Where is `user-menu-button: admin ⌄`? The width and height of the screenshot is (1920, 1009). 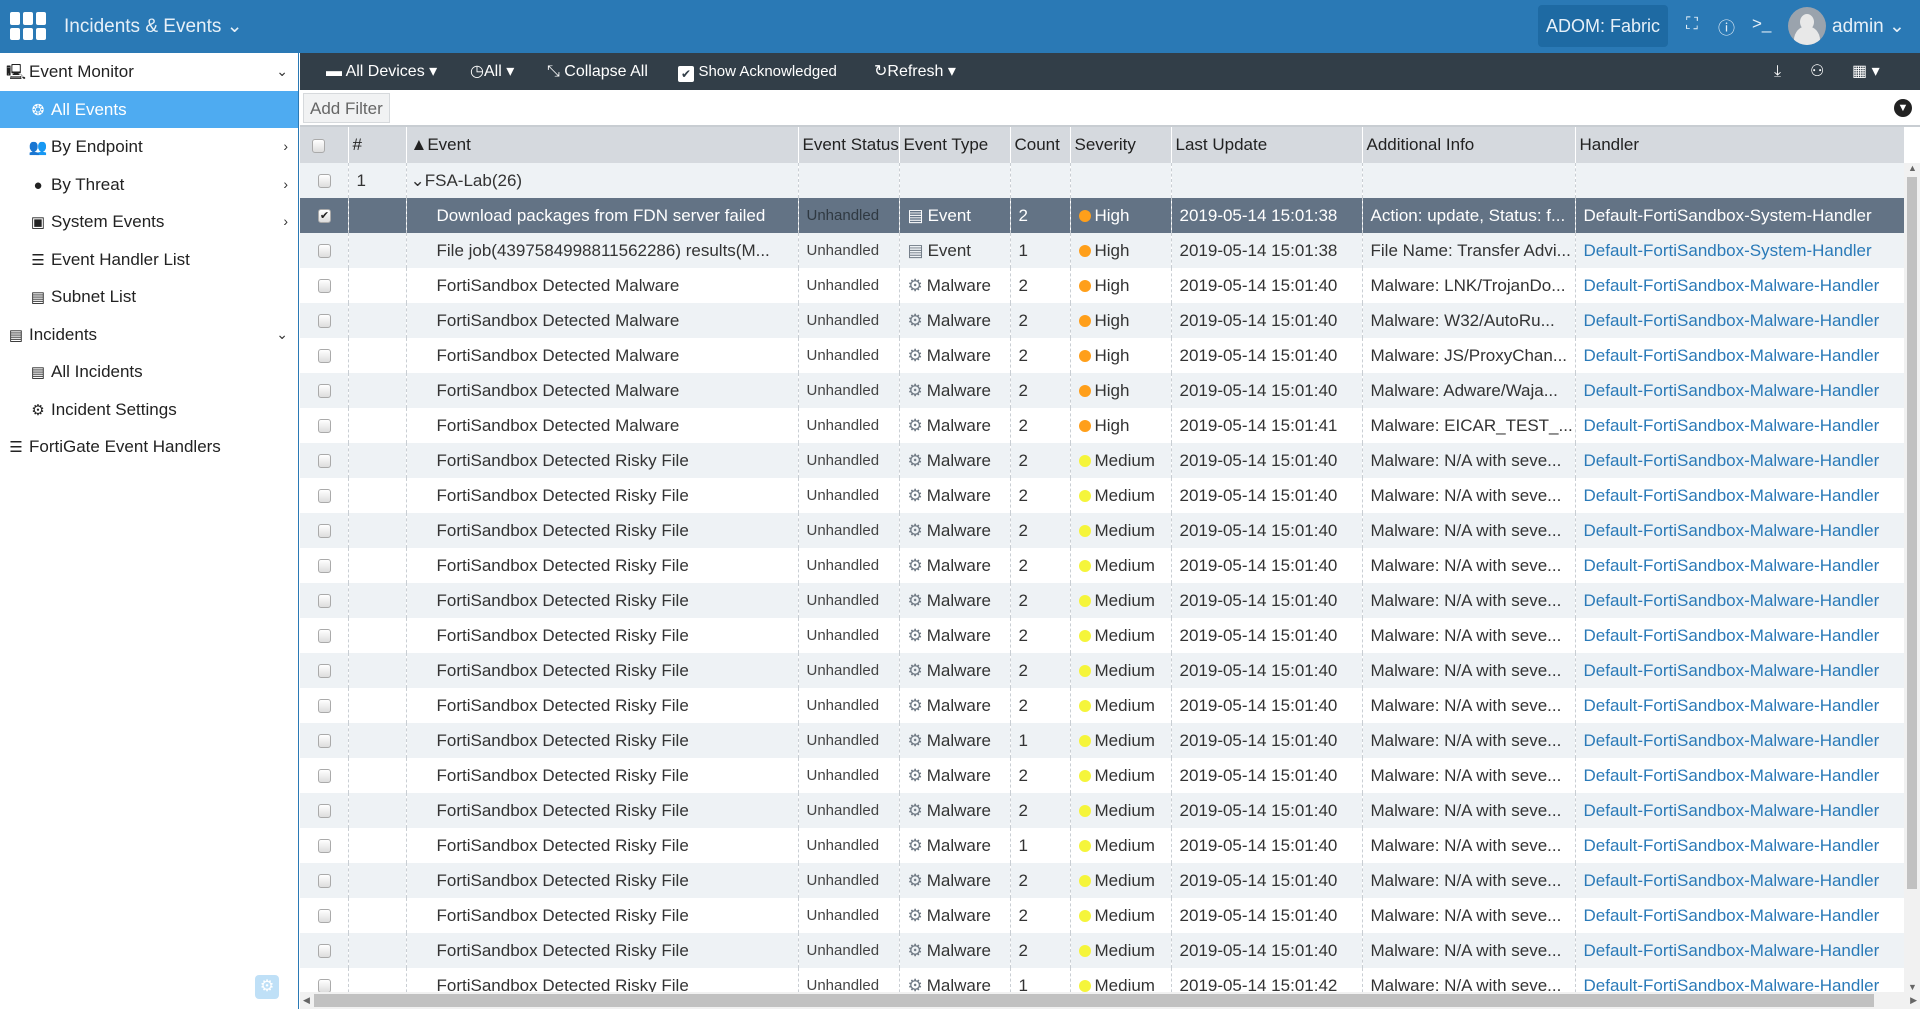 user-menu-button: admin ⌄ is located at coordinates (1868, 26).